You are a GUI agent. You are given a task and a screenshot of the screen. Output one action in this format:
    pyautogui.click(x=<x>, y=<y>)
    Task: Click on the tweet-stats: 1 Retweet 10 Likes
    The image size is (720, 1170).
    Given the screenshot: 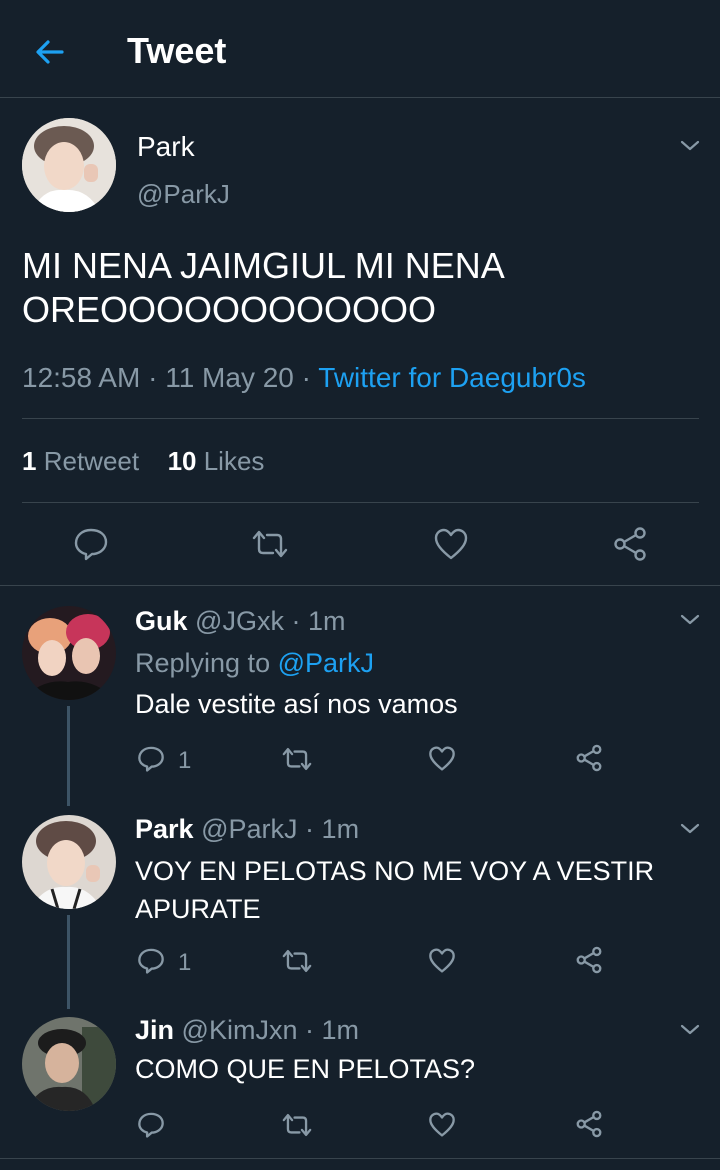 What is the action you would take?
    pyautogui.click(x=143, y=461)
    